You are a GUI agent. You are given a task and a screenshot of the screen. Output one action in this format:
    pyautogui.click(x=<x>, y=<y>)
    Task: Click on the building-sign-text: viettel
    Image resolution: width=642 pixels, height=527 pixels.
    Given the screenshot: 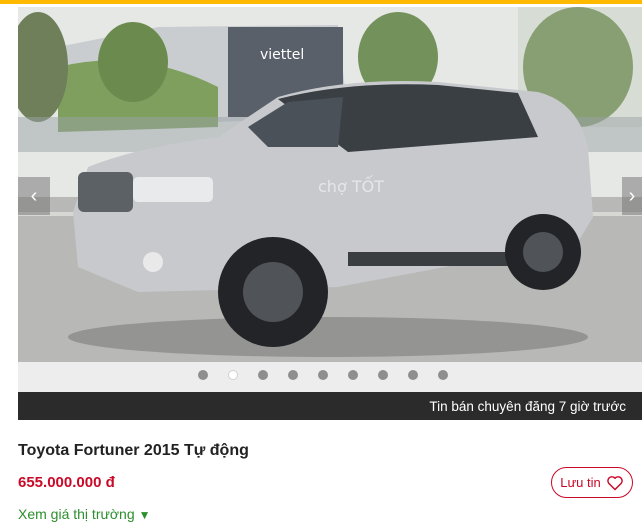 What is the action you would take?
    pyautogui.click(x=282, y=55)
    